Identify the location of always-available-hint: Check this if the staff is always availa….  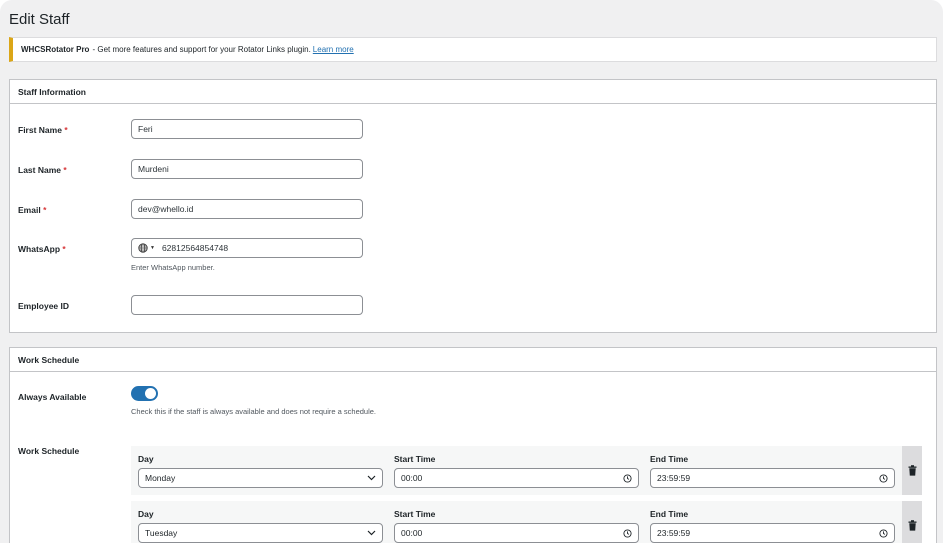
(254, 411).